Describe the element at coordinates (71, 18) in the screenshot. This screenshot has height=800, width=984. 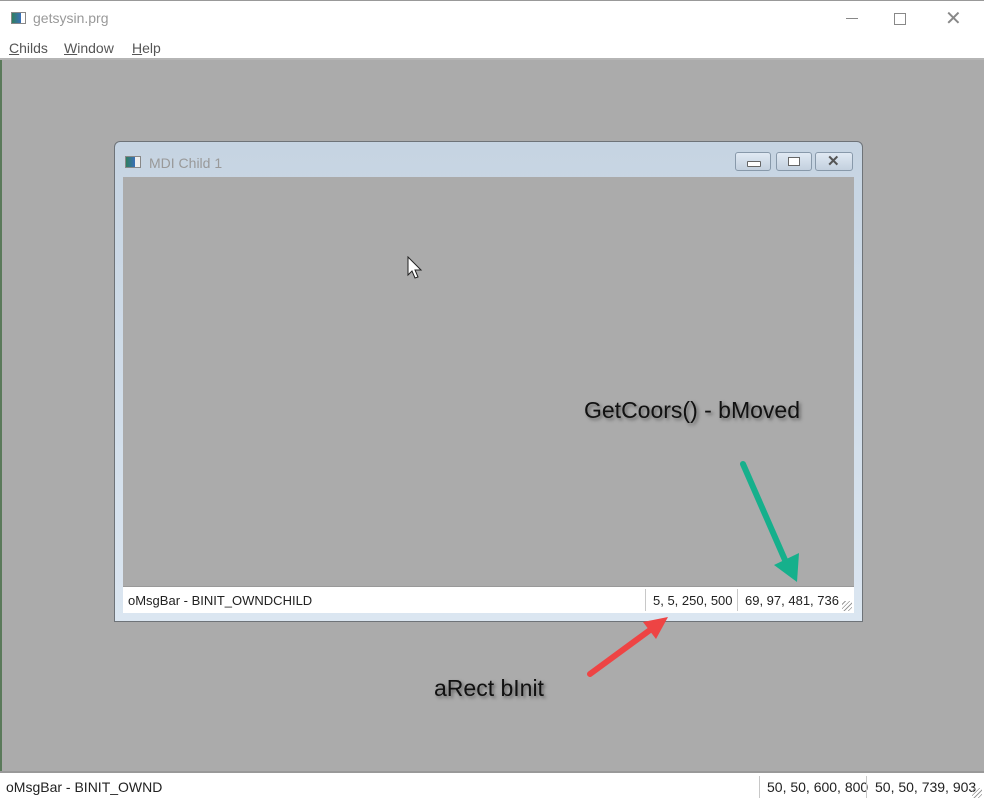
I see `window-title: getsysin.prg` at that location.